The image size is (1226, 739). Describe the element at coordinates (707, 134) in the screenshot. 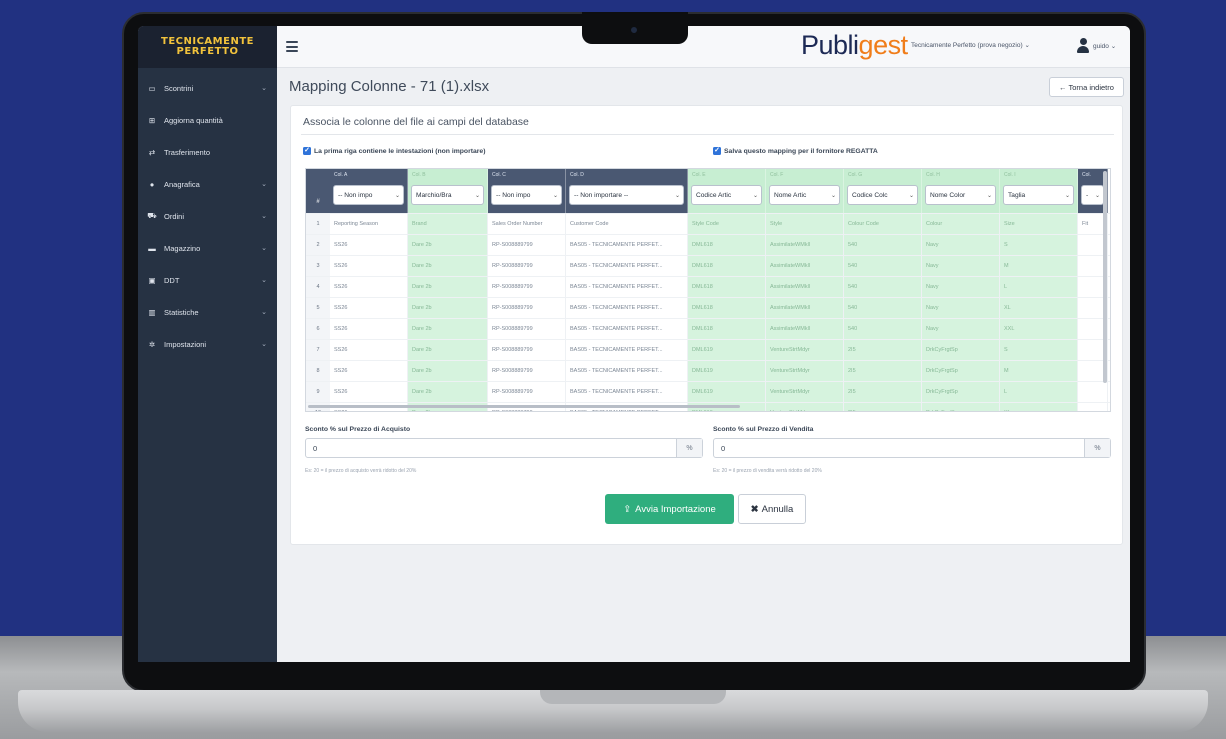

I see `card-divider` at that location.